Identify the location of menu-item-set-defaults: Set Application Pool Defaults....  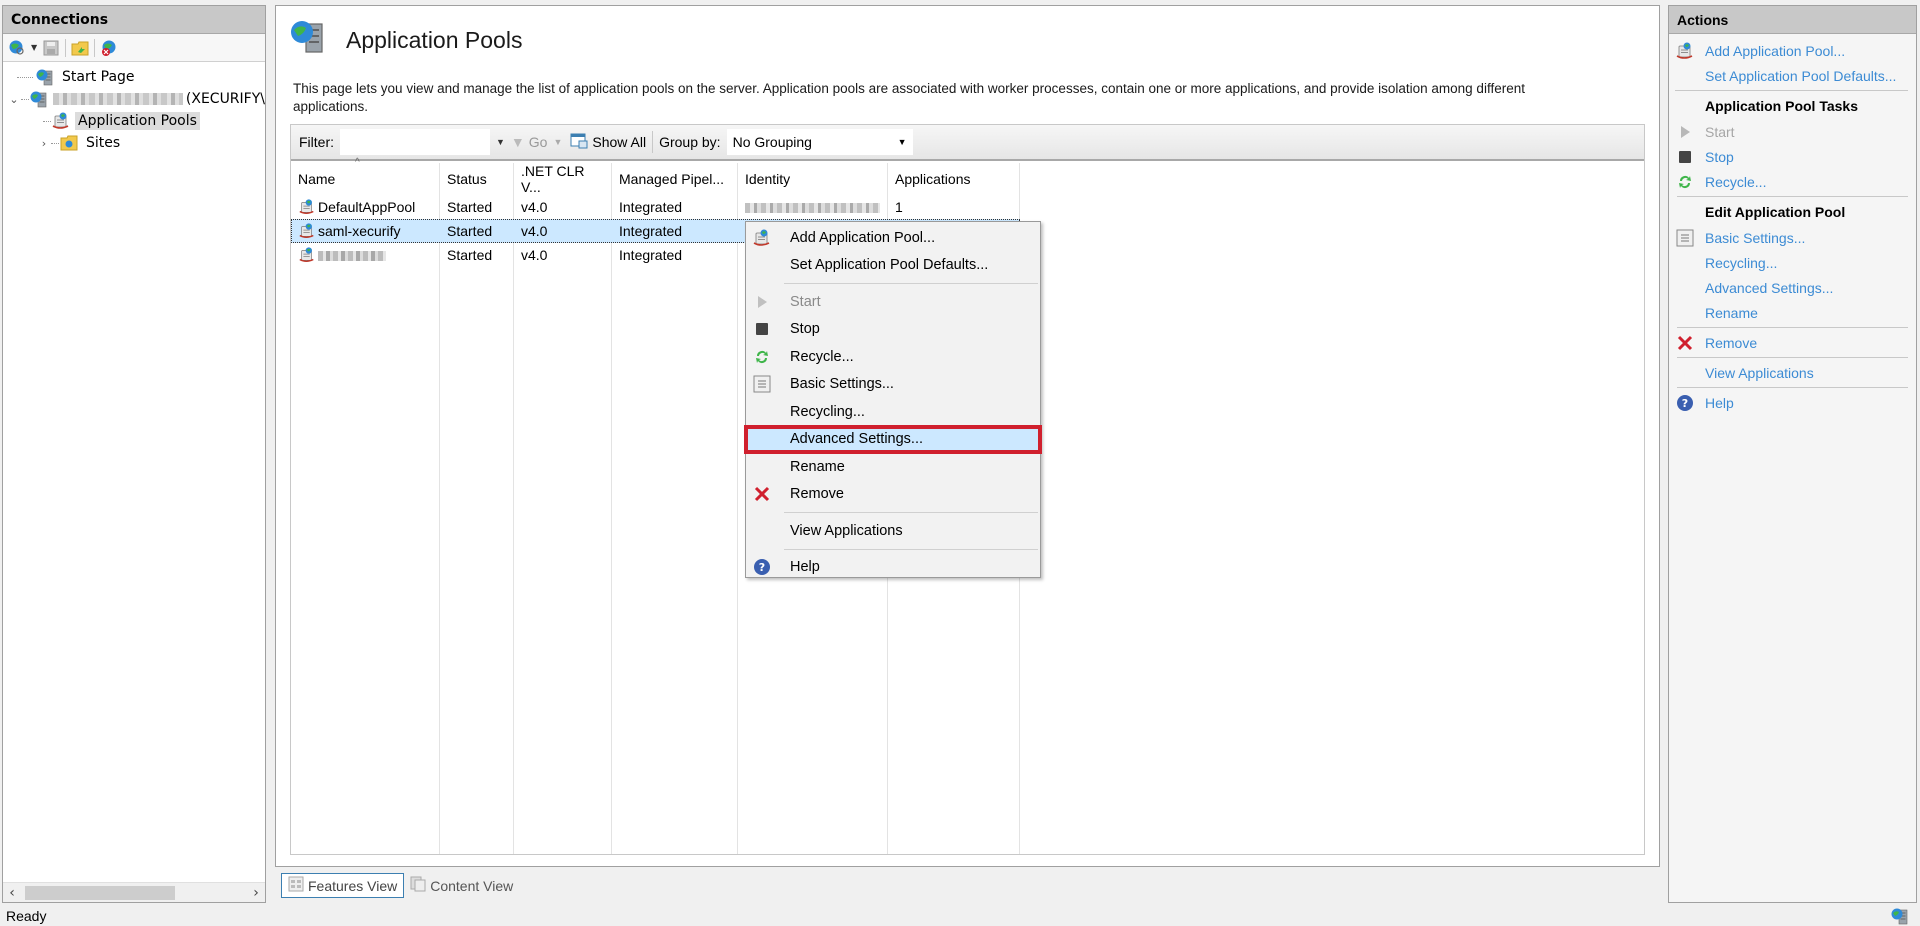
(893, 266).